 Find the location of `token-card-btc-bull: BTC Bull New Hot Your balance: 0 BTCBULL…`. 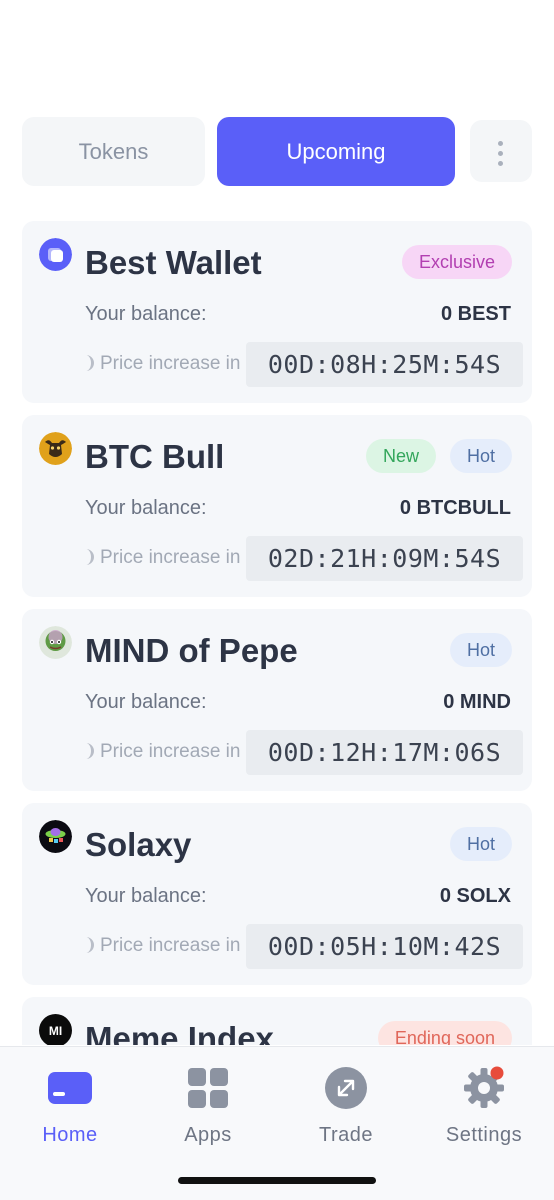

token-card-btc-bull: BTC Bull New Hot Your balance: 0 BTCBULL… is located at coordinates (277, 506).